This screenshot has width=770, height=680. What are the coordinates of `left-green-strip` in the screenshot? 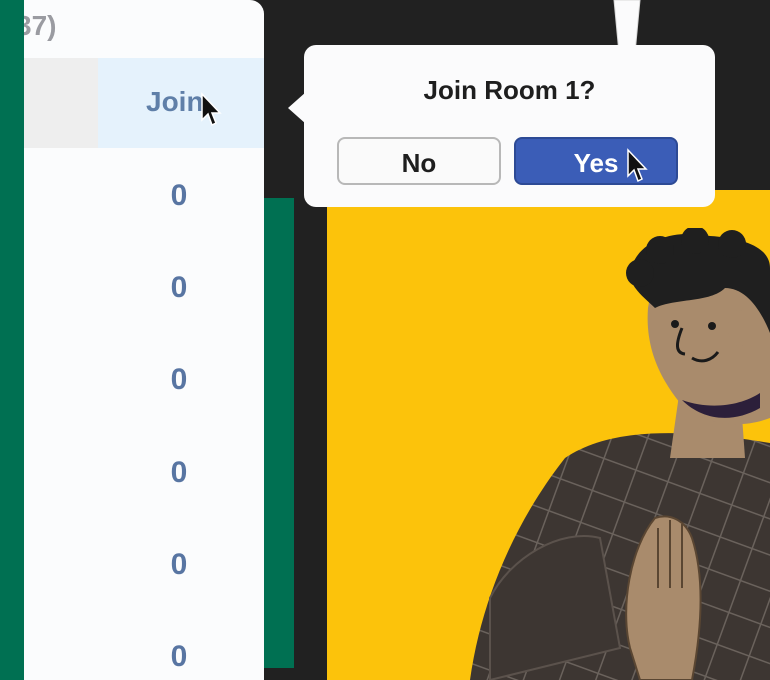 It's located at (12, 340).